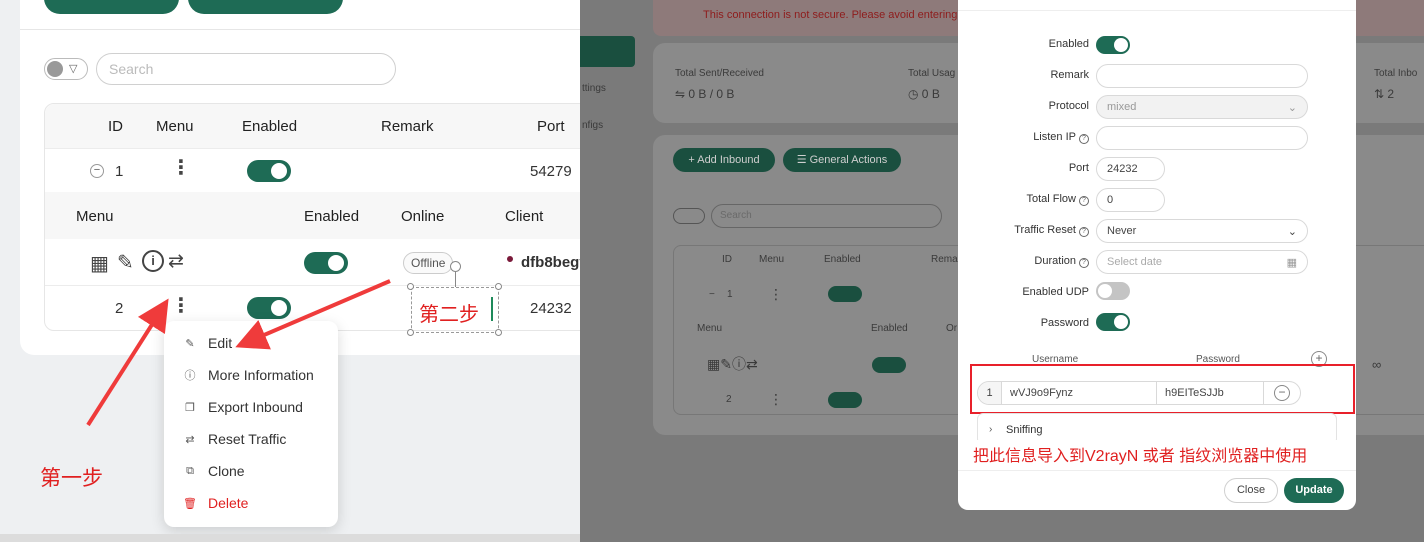 This screenshot has height=542, width=1424. I want to click on duration-date-picker: Select date ▦, so click(1202, 262).